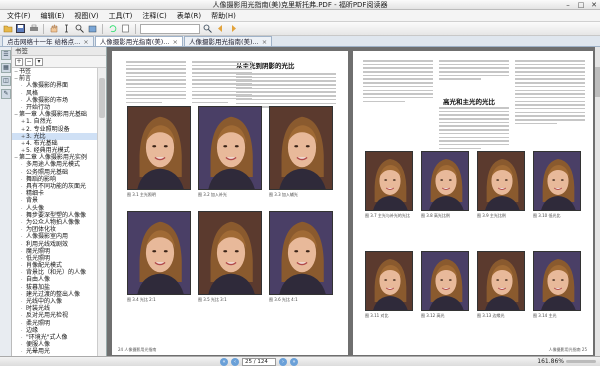 The width and height of the screenshot is (600, 366). Describe the element at coordinates (550, 361) in the screenshot. I see `zoom-level: 161.86%` at that location.